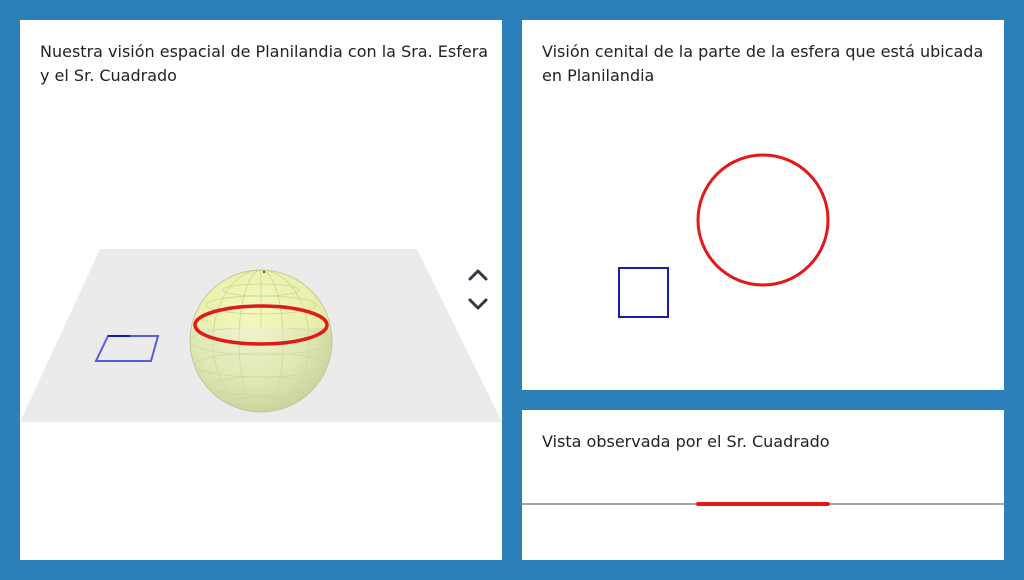  I want to click on top-view-canvas, so click(724, 235).